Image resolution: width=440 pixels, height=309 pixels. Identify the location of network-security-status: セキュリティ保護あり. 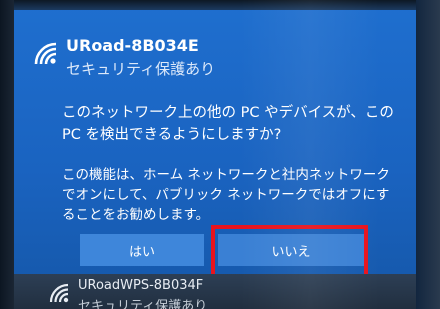
(141, 69).